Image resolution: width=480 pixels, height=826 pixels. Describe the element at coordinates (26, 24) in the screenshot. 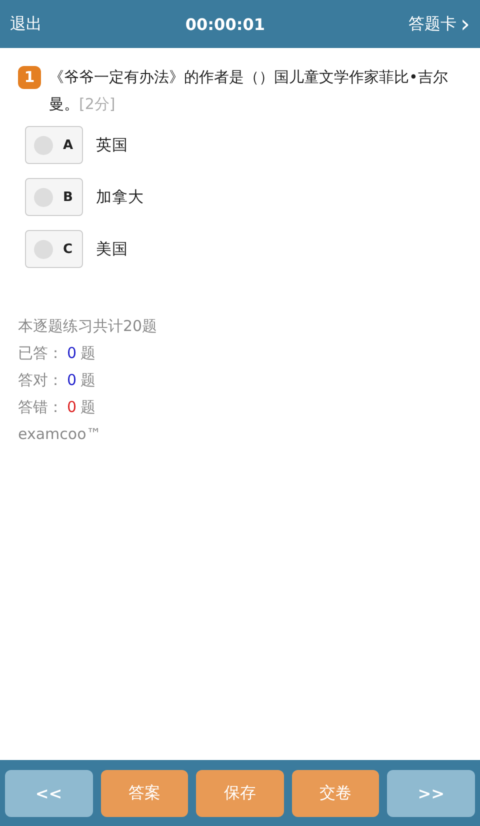

I see `exit-button: 退出` at that location.